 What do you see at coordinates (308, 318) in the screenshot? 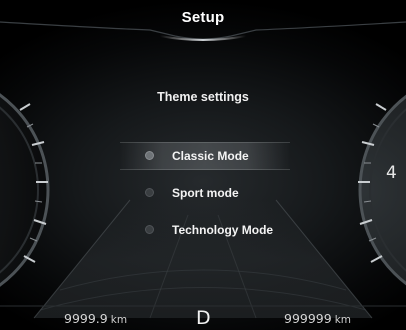
I see `odometer-value: 999999` at bounding box center [308, 318].